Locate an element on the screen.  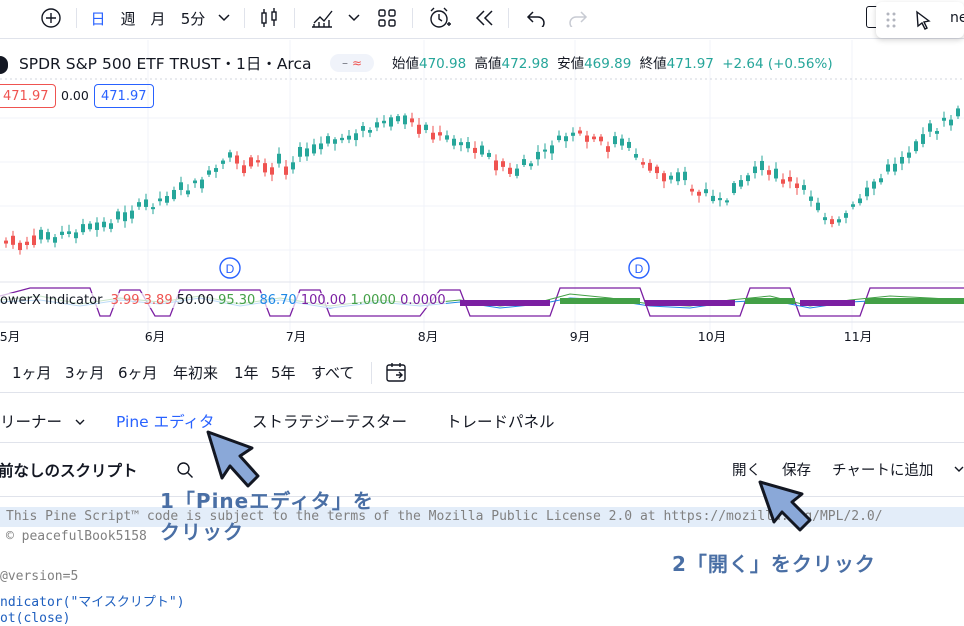
indicator-name: owerX Indicator is located at coordinates (51, 300).